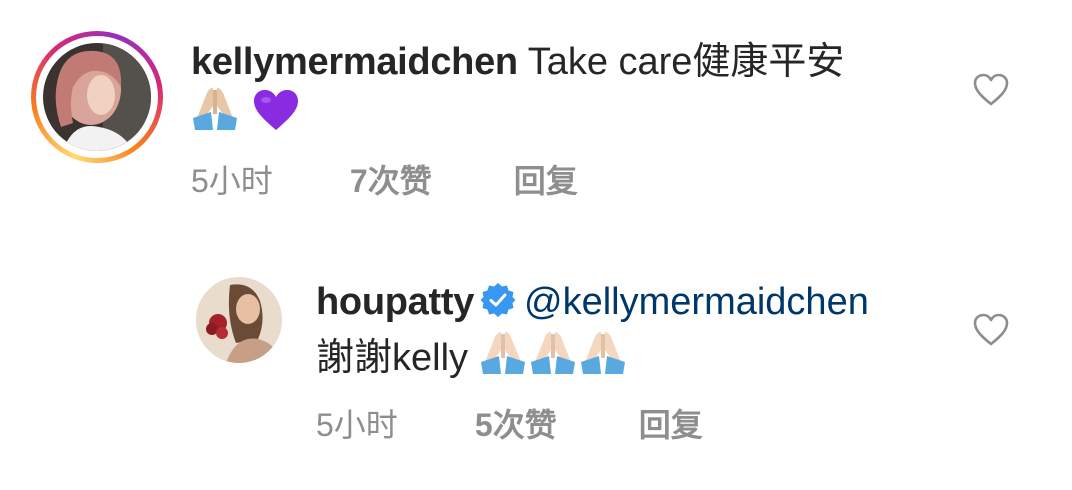 This screenshot has width=1072, height=490. Describe the element at coordinates (552, 423) in the screenshot. I see `comment-likes-link: 5次赞` at that location.